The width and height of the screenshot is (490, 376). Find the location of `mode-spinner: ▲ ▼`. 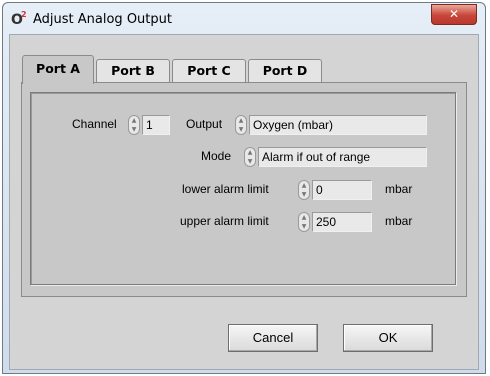

mode-spinner: ▲ ▼ is located at coordinates (250, 157).